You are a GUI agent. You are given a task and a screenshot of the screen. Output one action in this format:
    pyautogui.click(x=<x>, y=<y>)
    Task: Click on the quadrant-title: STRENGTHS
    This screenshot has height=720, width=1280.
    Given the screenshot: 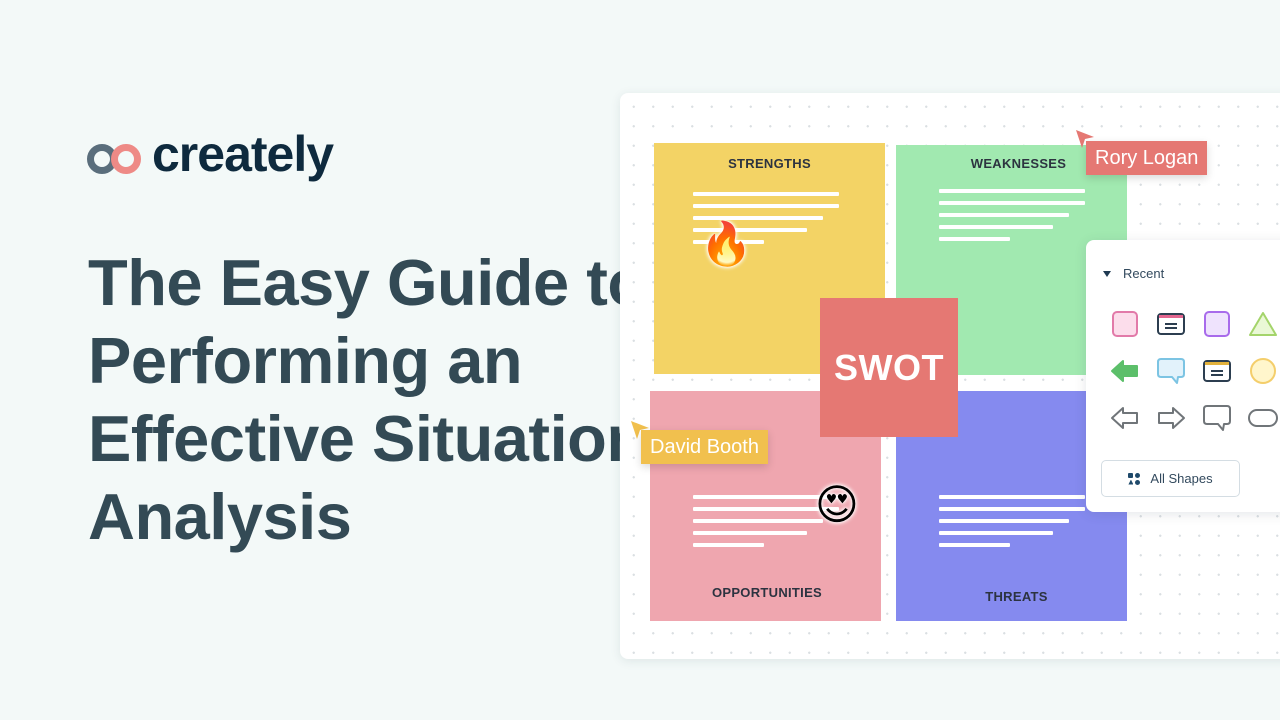 What is the action you would take?
    pyautogui.click(x=769, y=163)
    